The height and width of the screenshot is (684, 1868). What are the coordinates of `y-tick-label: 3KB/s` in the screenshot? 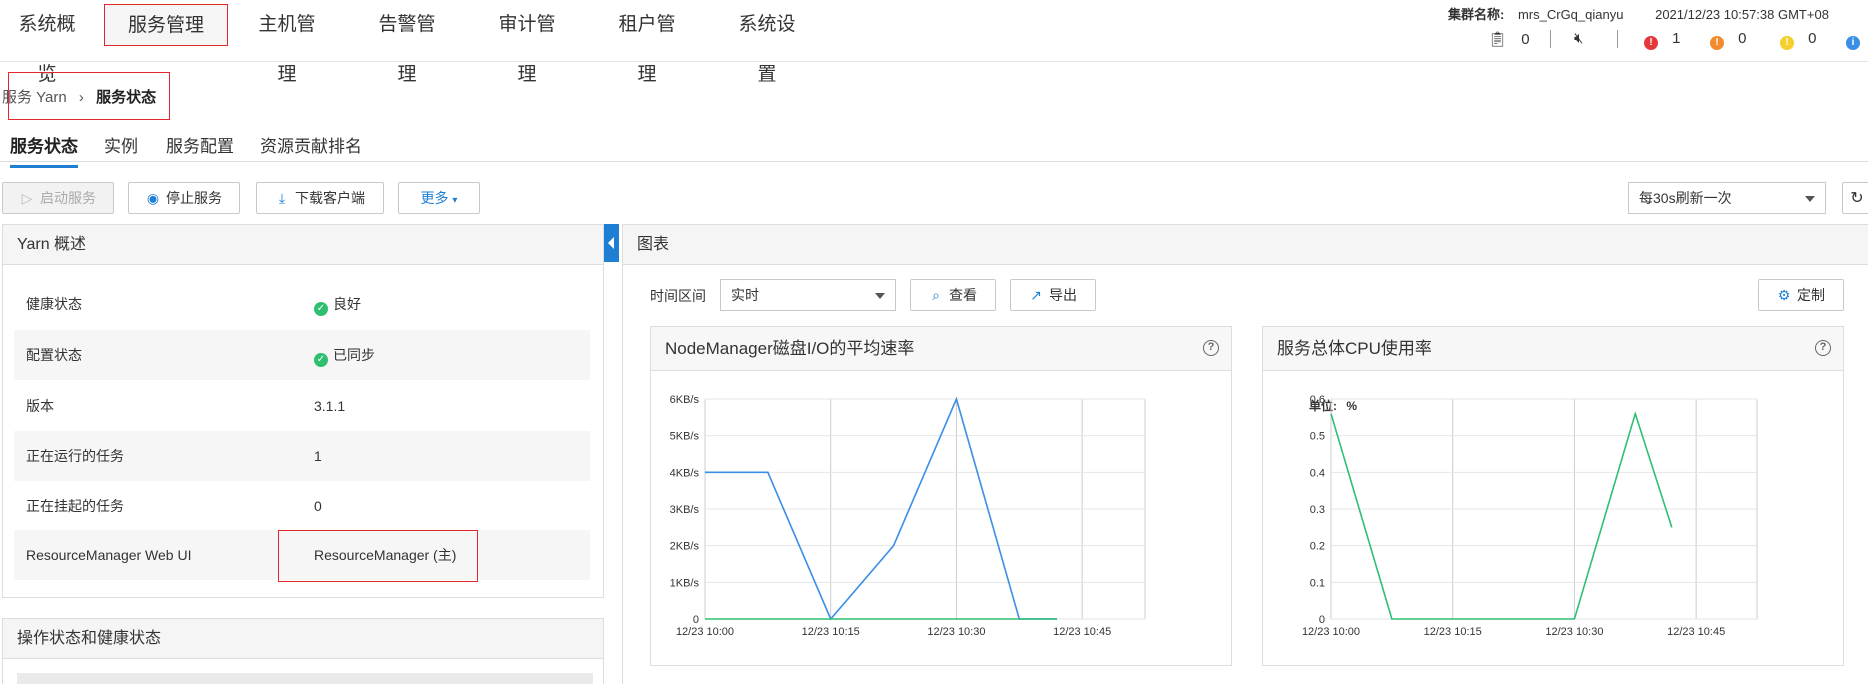 It's located at (685, 510).